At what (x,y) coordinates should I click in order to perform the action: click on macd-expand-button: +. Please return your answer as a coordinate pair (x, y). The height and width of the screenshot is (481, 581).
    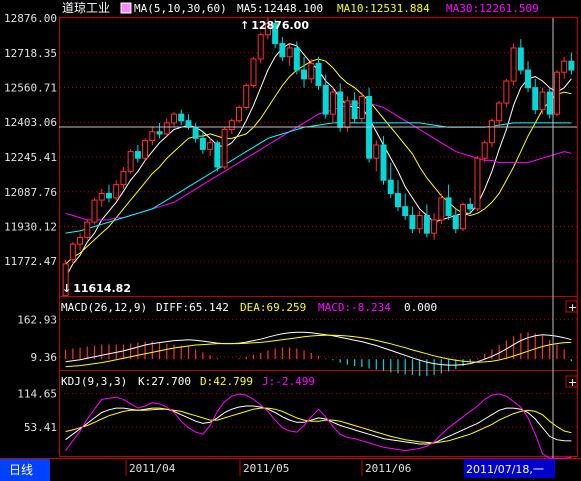
    Looking at the image, I should click on (571, 307).